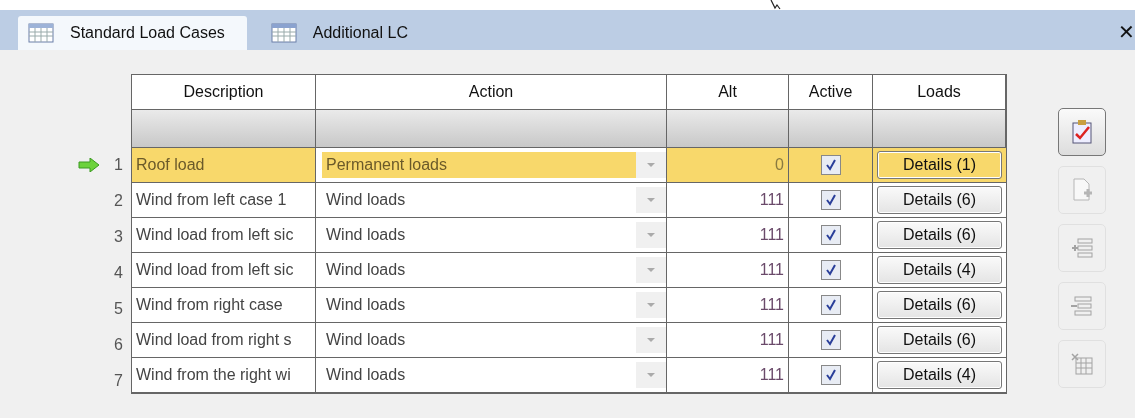 Image resolution: width=1135 pixels, height=418 pixels. What do you see at coordinates (1082, 364) in the screenshot?
I see `delete-table-icon` at bounding box center [1082, 364].